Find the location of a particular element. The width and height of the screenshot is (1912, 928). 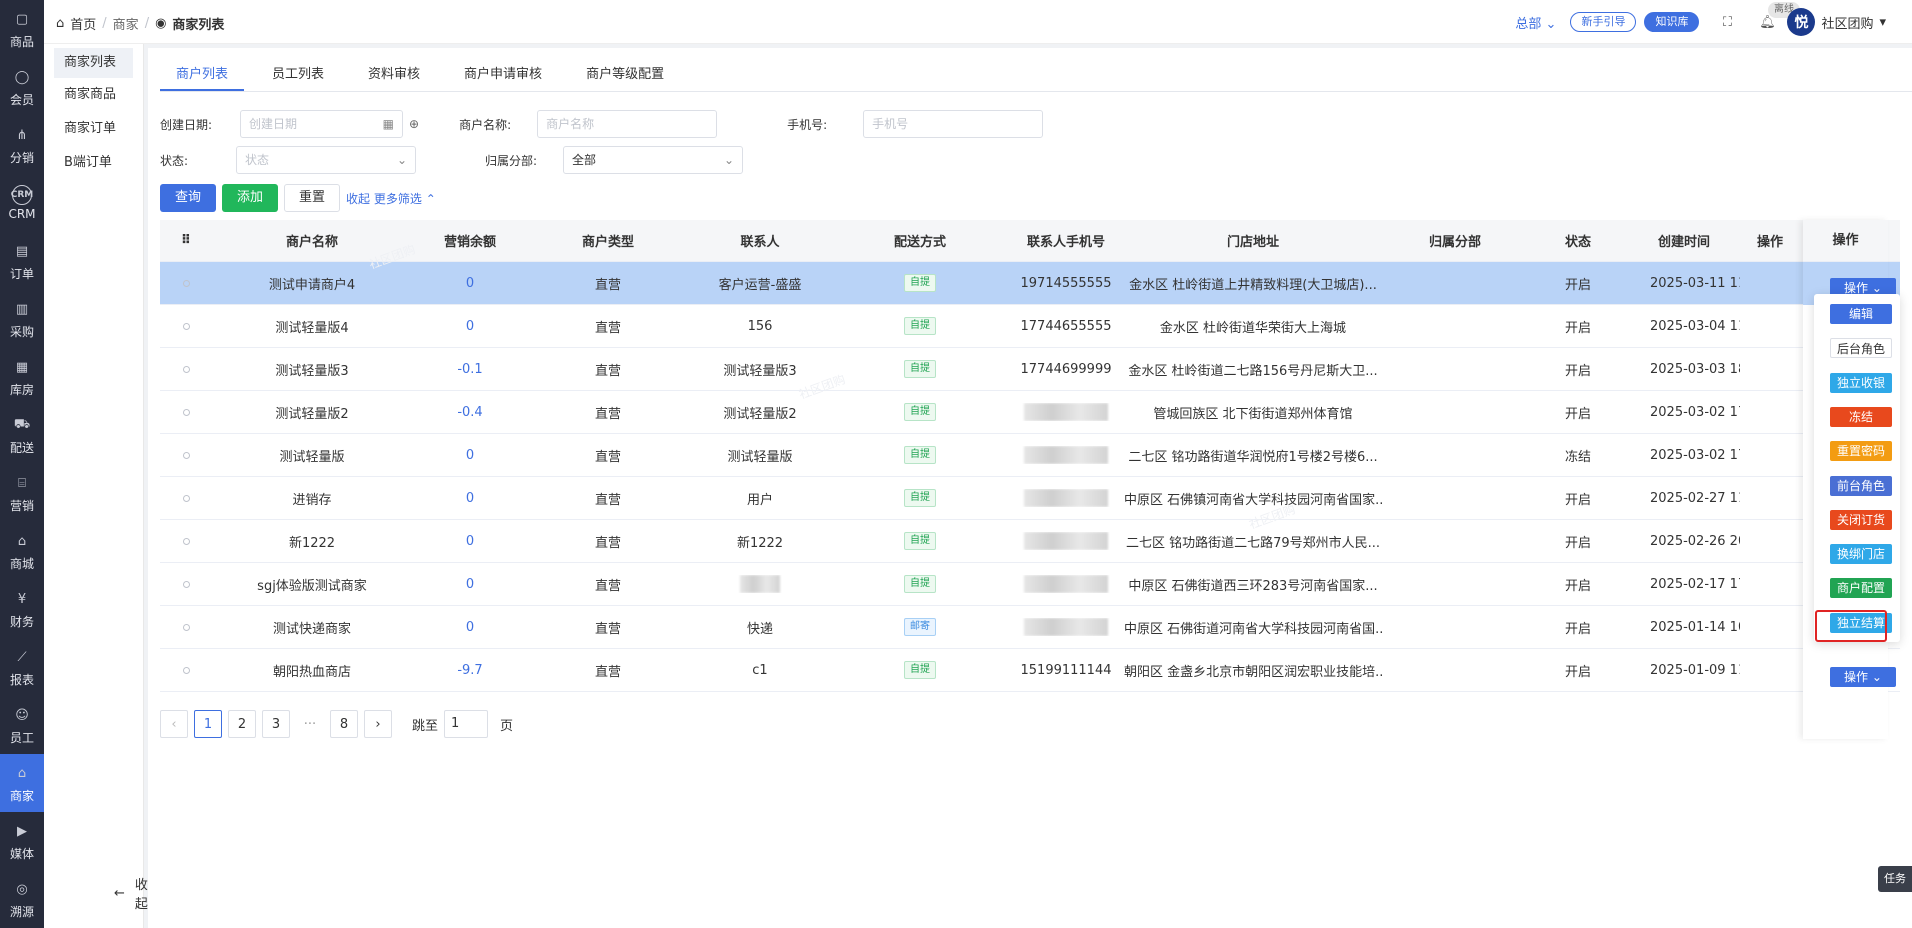

guide-button: 新手引导 is located at coordinates (1603, 22).